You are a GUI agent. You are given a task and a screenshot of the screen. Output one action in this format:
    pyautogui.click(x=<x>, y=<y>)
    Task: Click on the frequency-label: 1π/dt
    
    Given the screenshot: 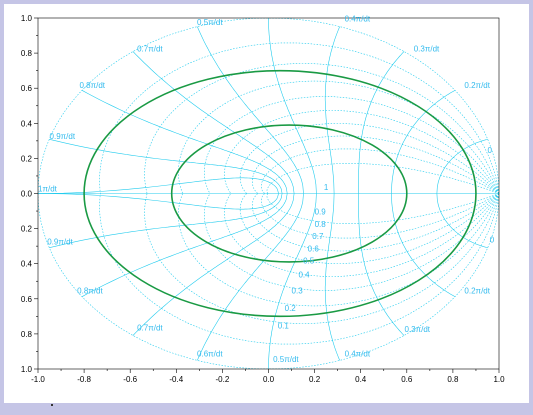 What is the action you would take?
    pyautogui.click(x=48, y=189)
    